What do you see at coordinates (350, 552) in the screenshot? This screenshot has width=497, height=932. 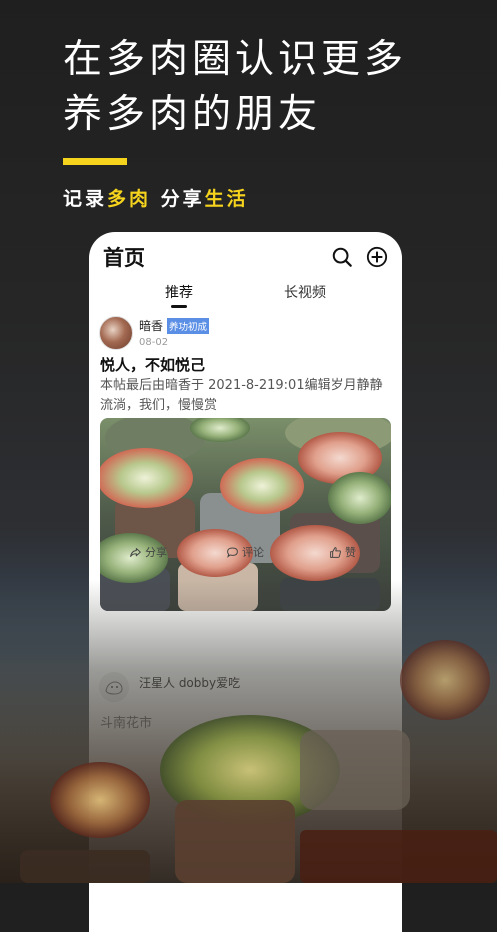 I see `like-label: 赞` at bounding box center [350, 552].